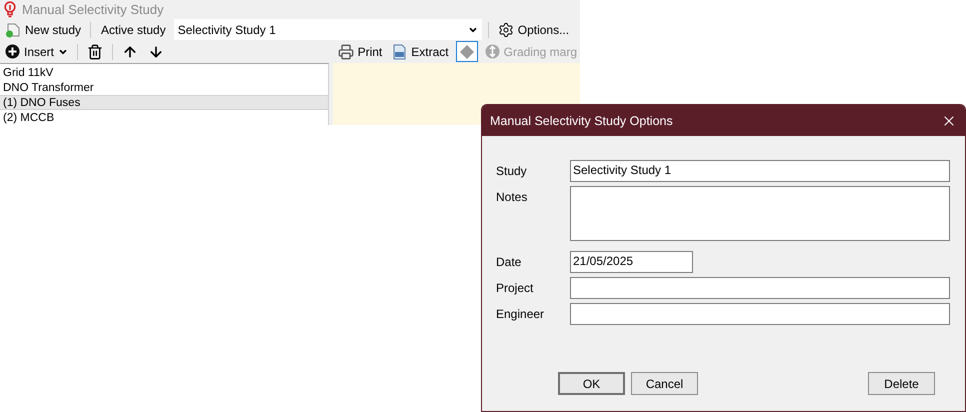 The width and height of the screenshot is (966, 412). I want to click on field-label: Study, so click(512, 171).